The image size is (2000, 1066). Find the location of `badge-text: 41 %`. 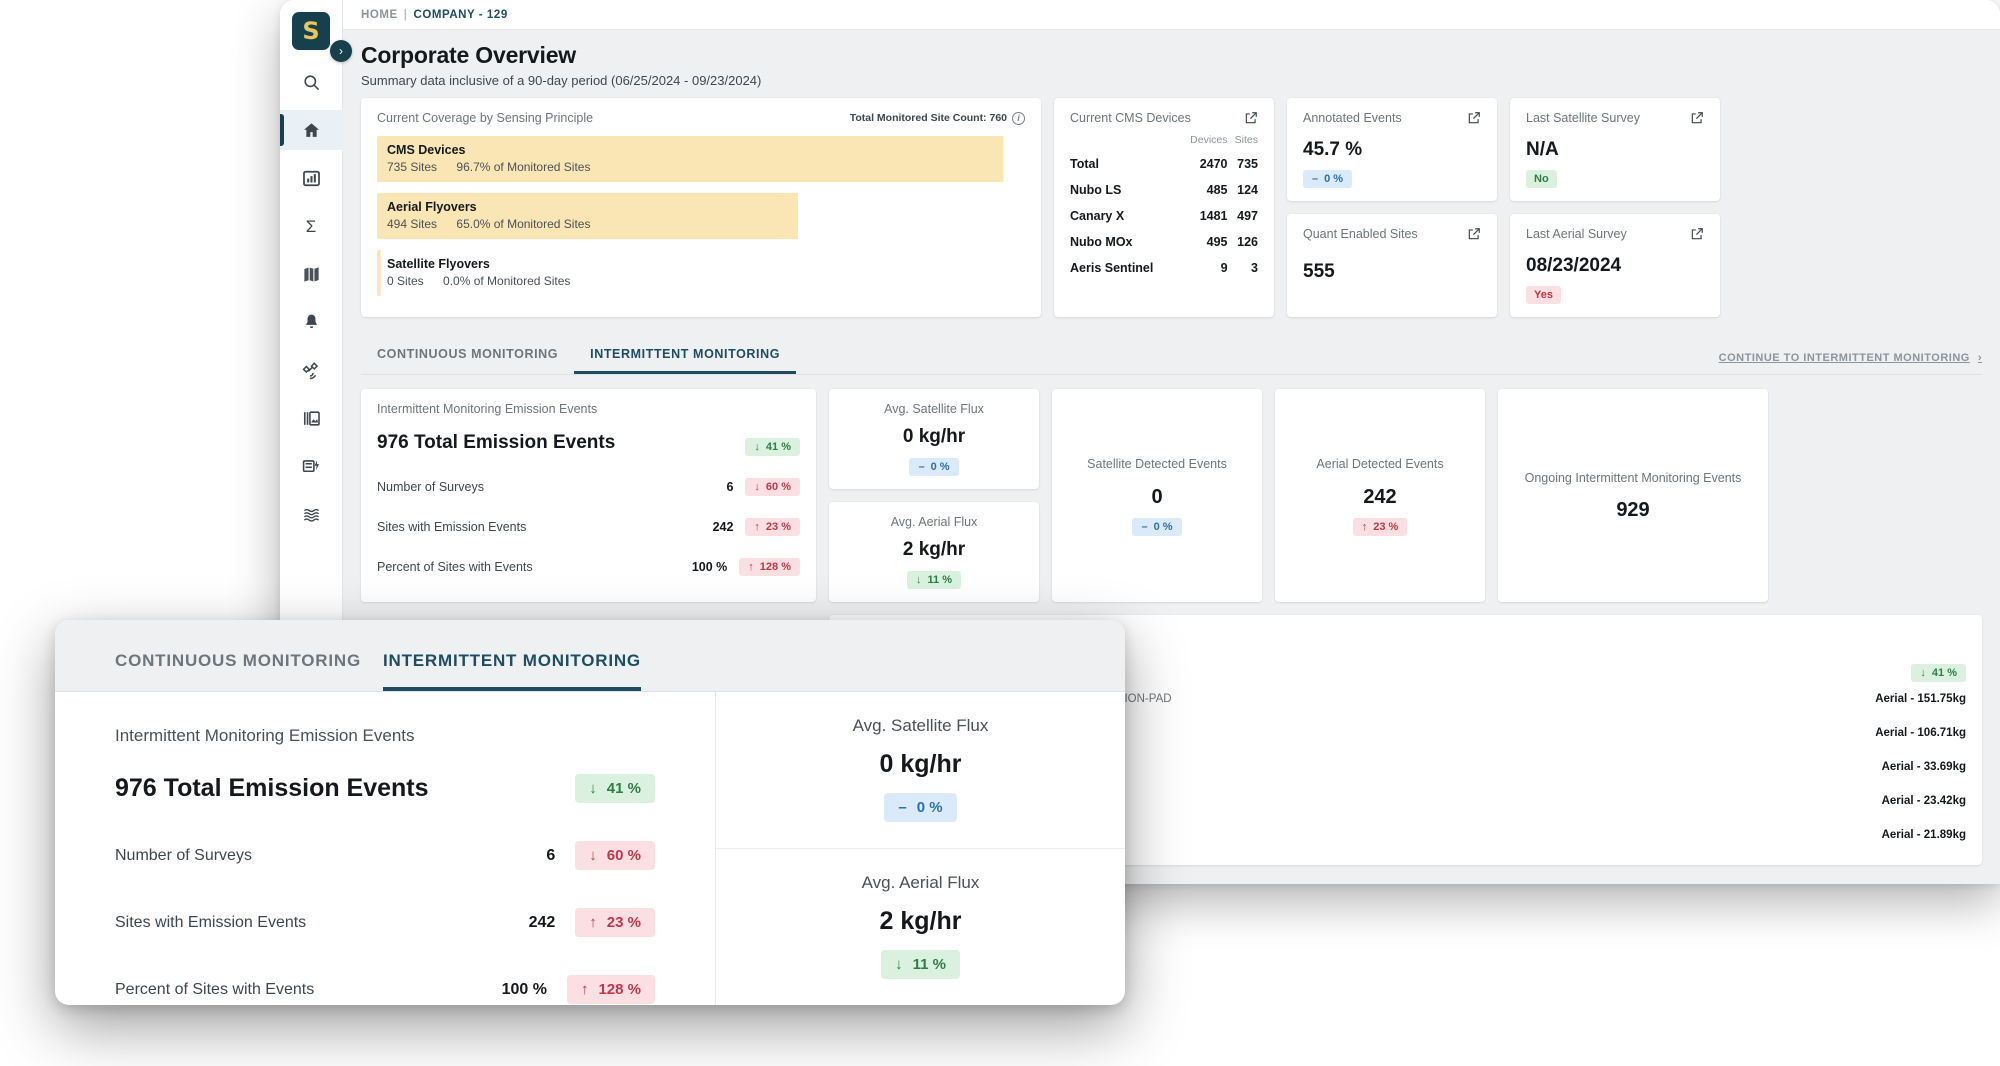

badge-text: 41 % is located at coordinates (1944, 673).